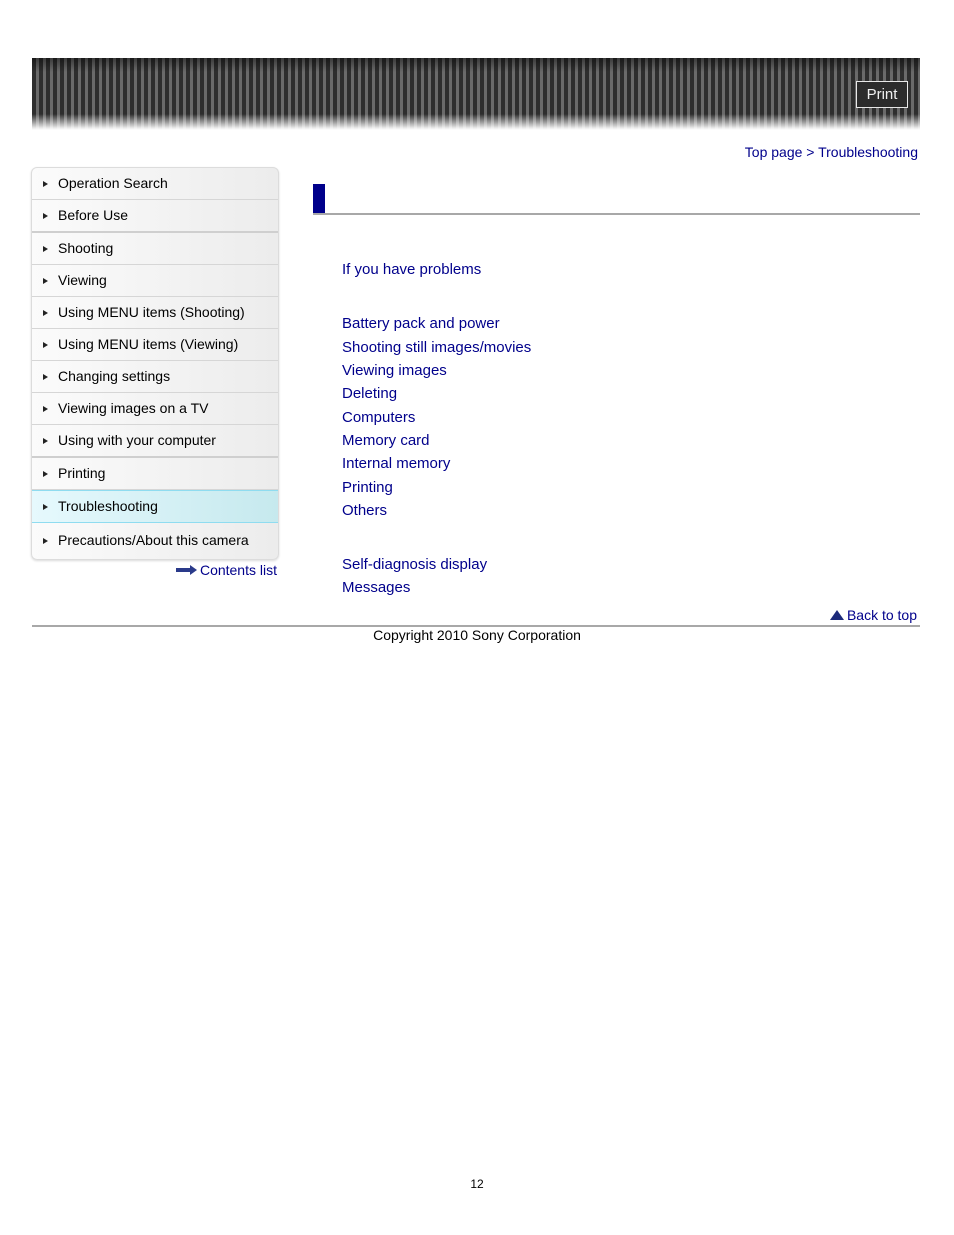 The height and width of the screenshot is (1235, 954). I want to click on sidebar-item-changing-settings: Changing settings, so click(155, 377).